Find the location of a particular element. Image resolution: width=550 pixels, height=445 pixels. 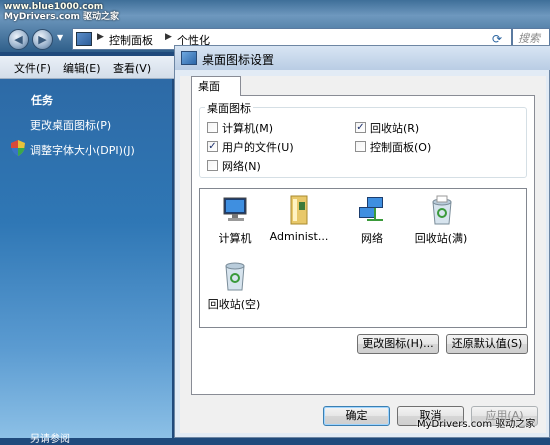

control-panel-icon is located at coordinates (84, 39).